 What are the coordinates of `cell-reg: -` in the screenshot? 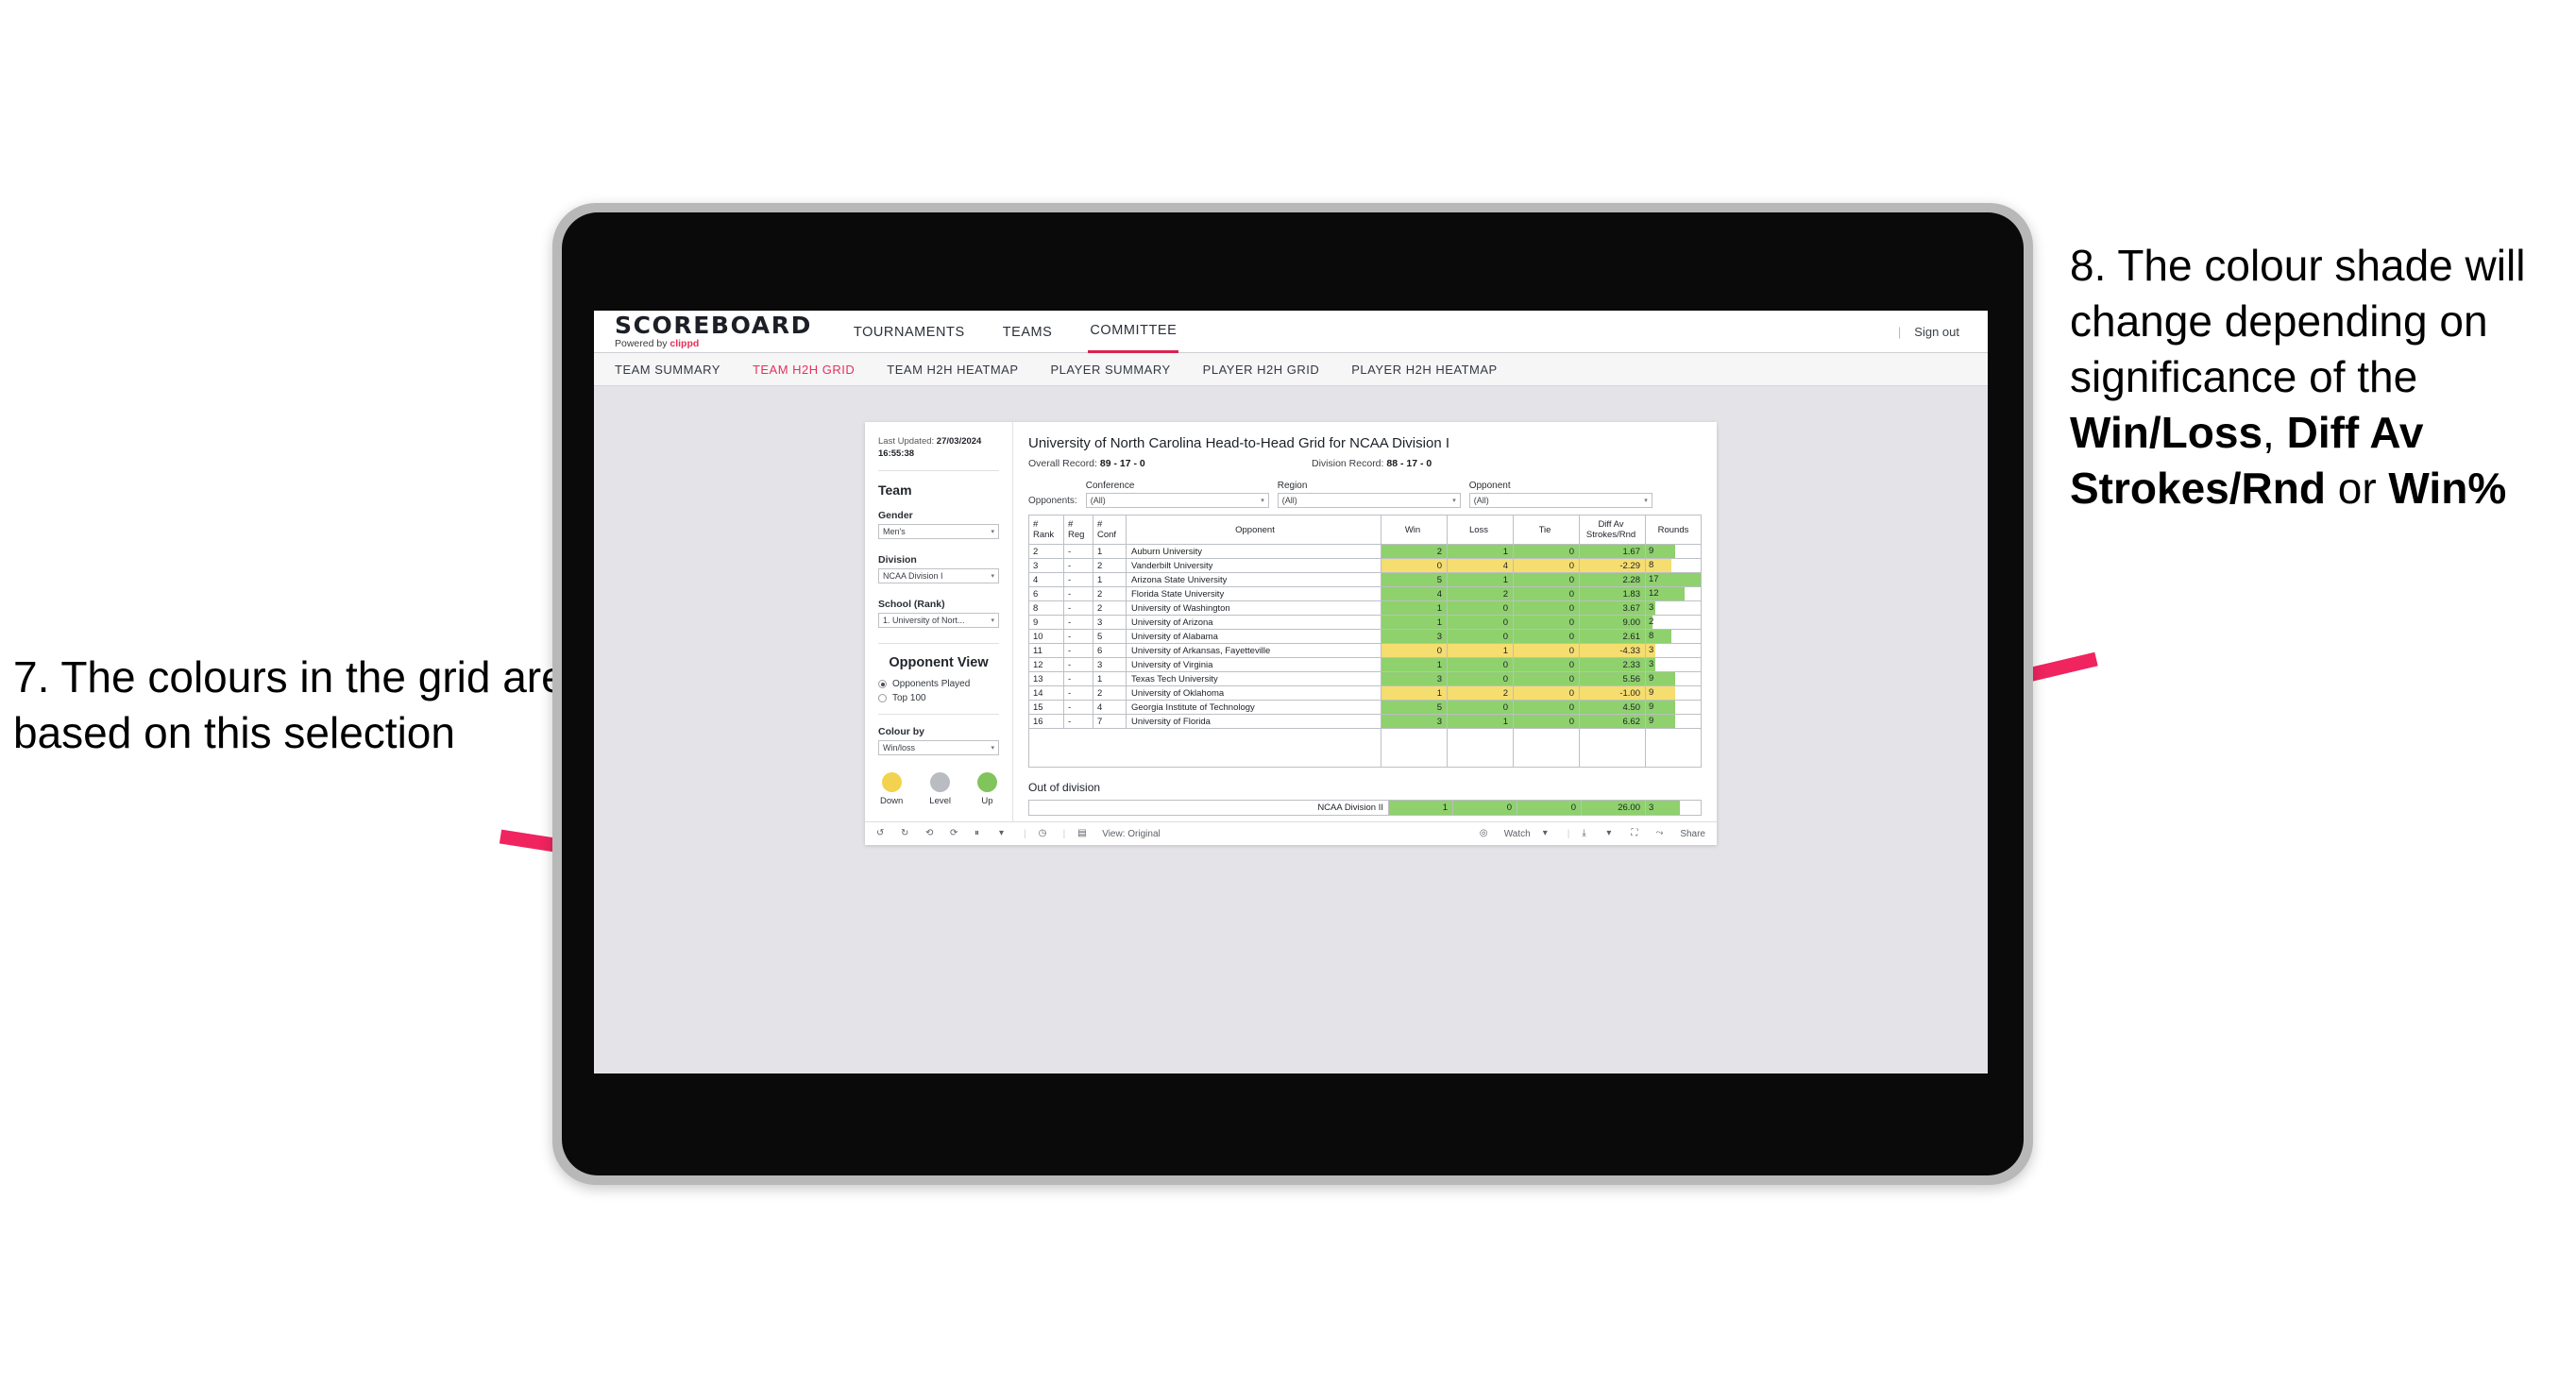 It's located at (1078, 580).